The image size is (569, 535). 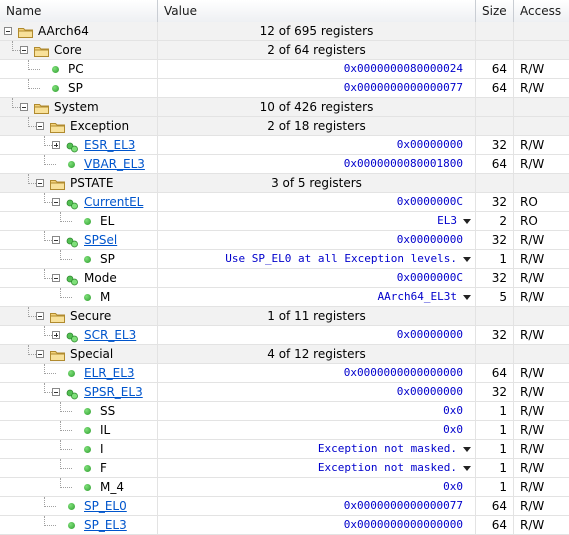 What do you see at coordinates (113, 202) in the screenshot?
I see `register-link: CurrentEL` at bounding box center [113, 202].